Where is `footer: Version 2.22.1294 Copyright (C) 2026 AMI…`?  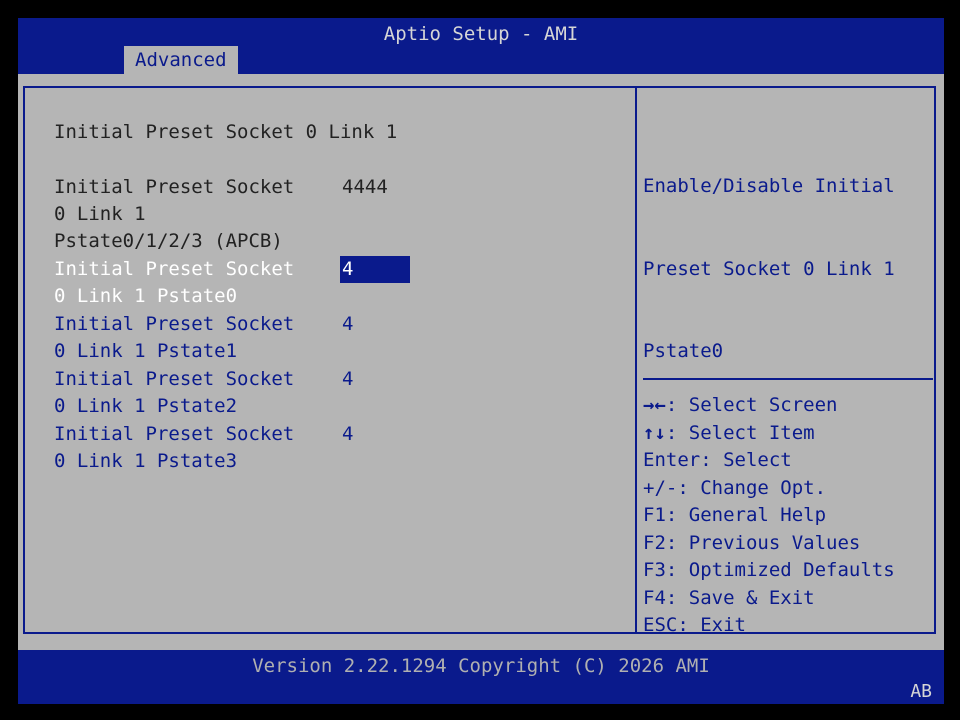 footer: Version 2.22.1294 Copyright (C) 2026 AMI… is located at coordinates (481, 677).